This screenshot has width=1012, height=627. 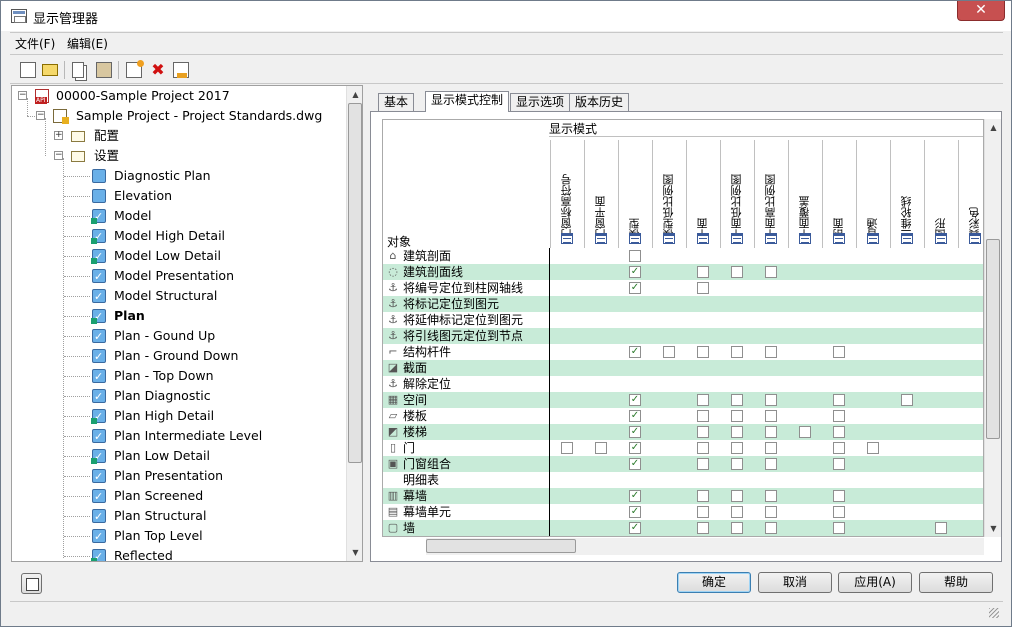 What do you see at coordinates (703, 194) in the screenshot?
I see `column-header: 平面` at bounding box center [703, 194].